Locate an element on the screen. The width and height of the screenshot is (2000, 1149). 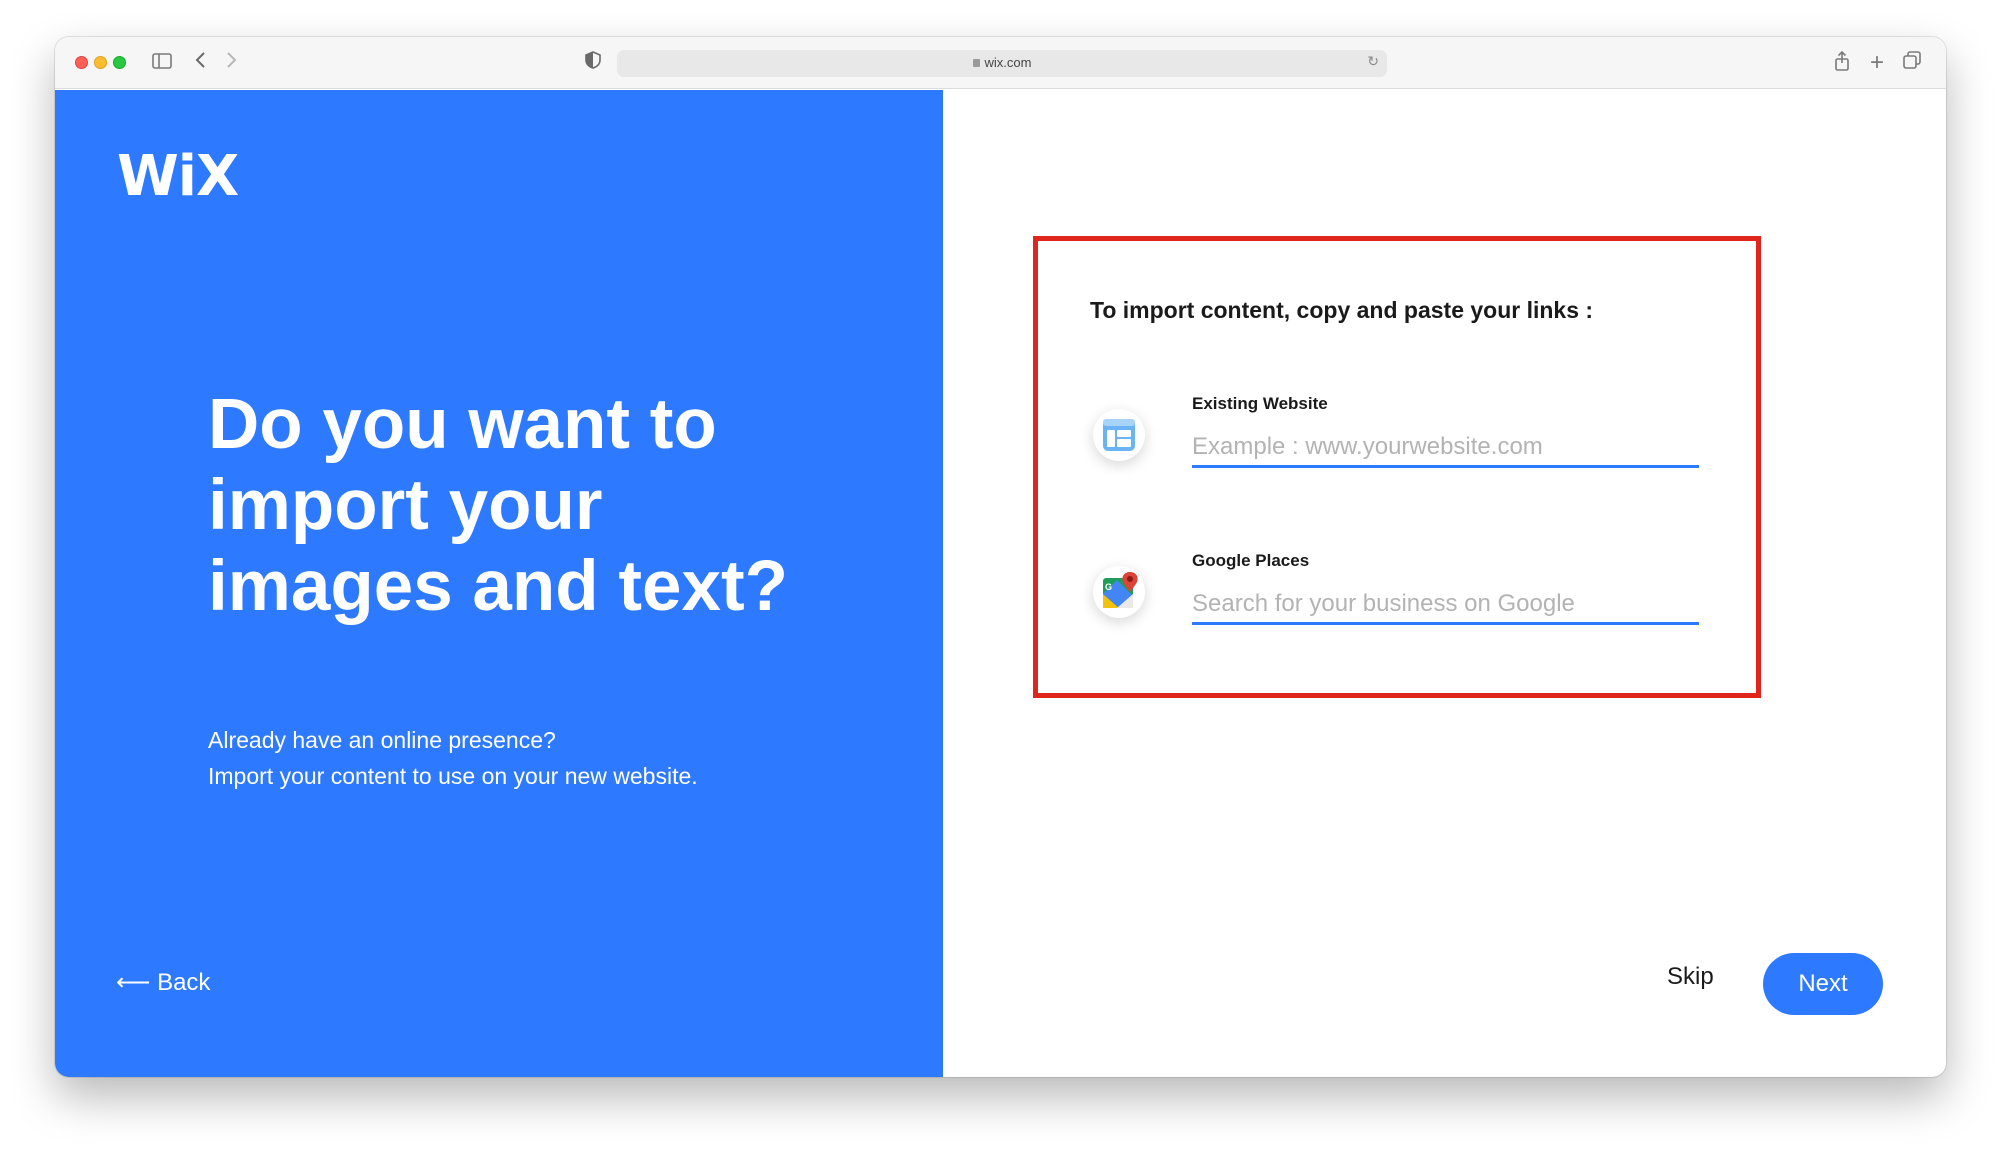
back-button: ⟵ Back is located at coordinates (163, 982).